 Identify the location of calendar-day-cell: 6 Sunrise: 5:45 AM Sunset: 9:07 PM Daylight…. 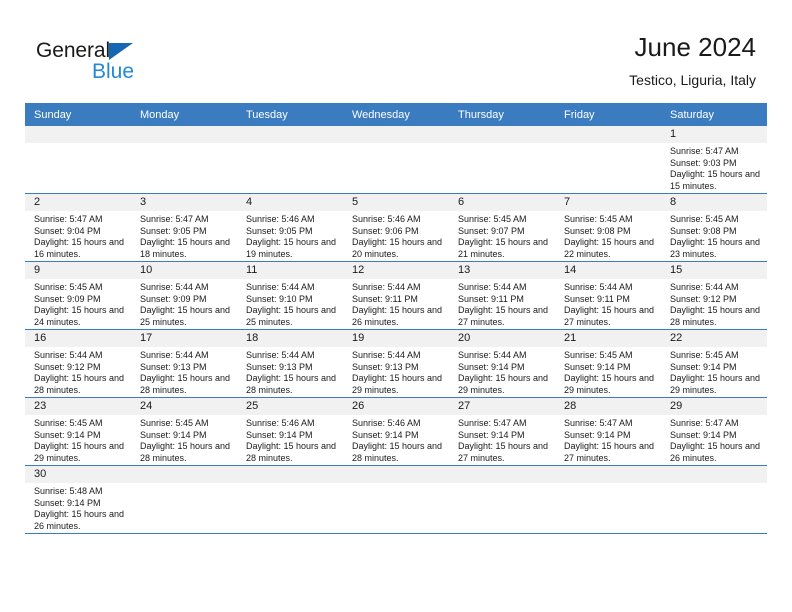
(502, 227).